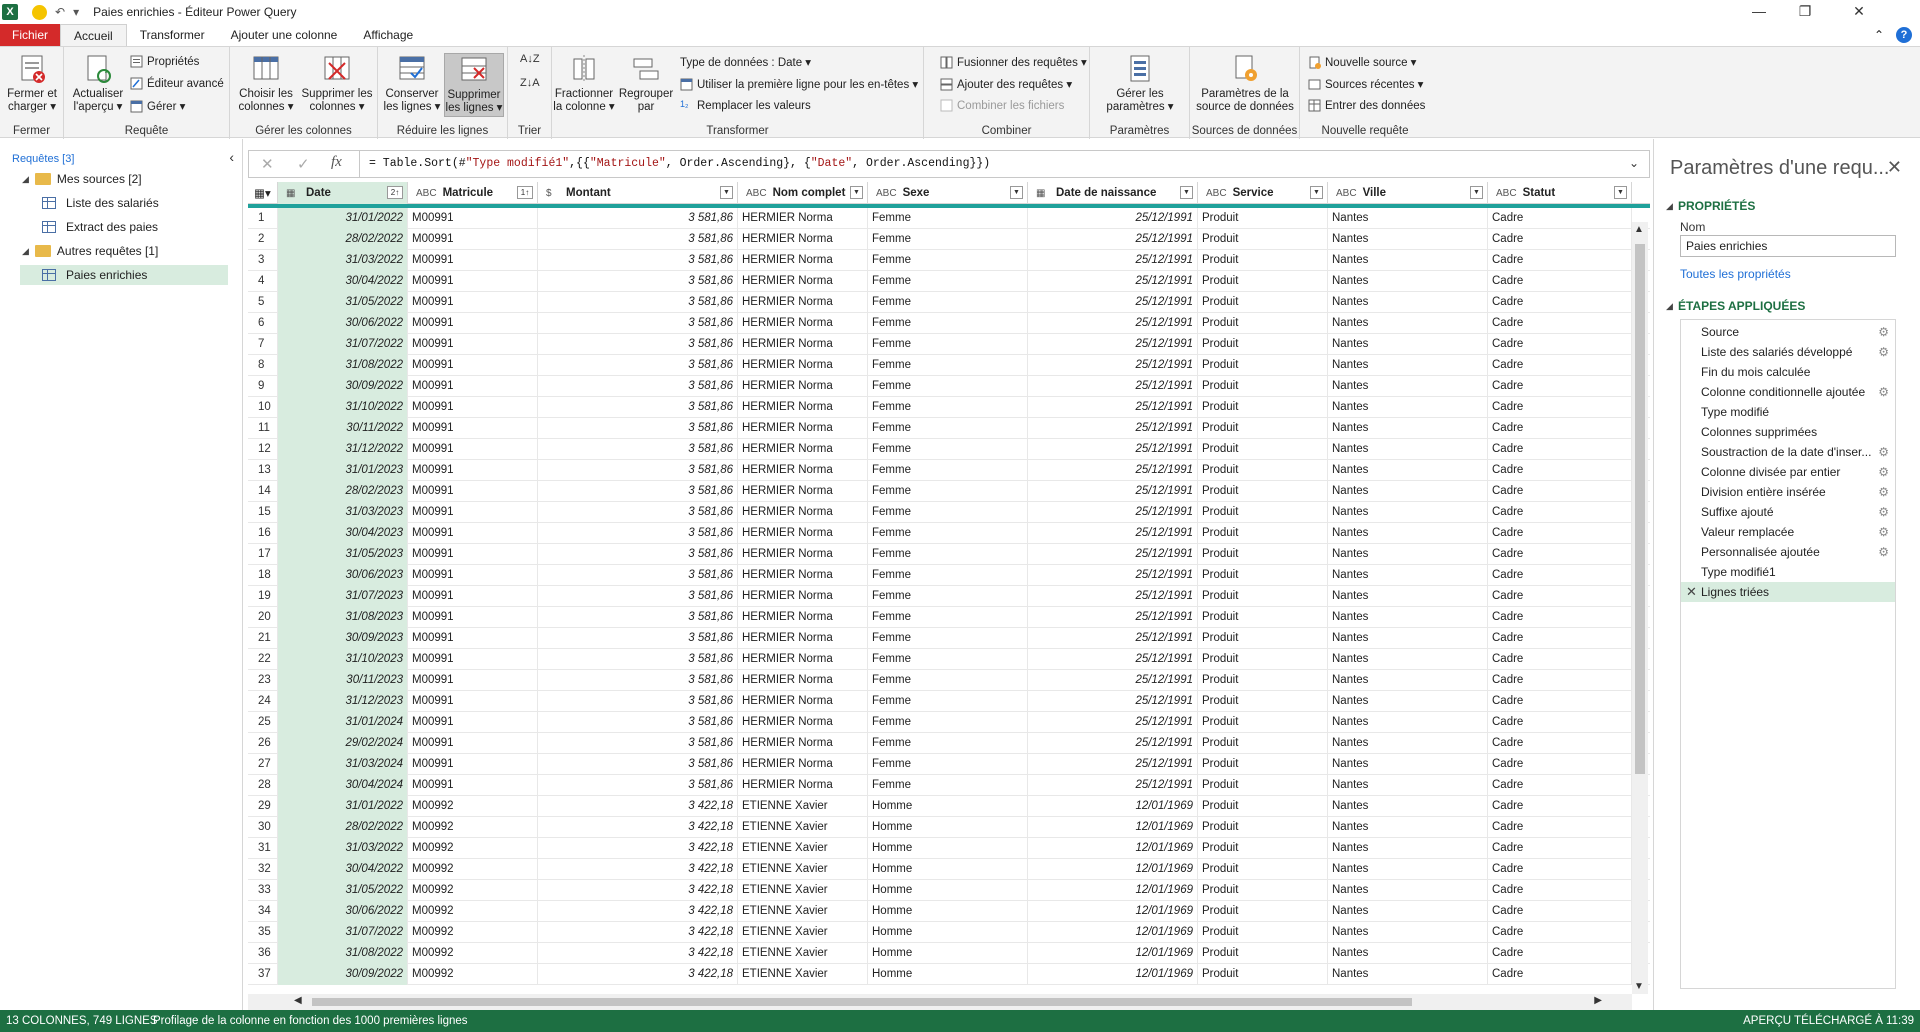 The width and height of the screenshot is (1920, 1032). Describe the element at coordinates (263, 596) in the screenshot. I see `row-number: 19` at that location.